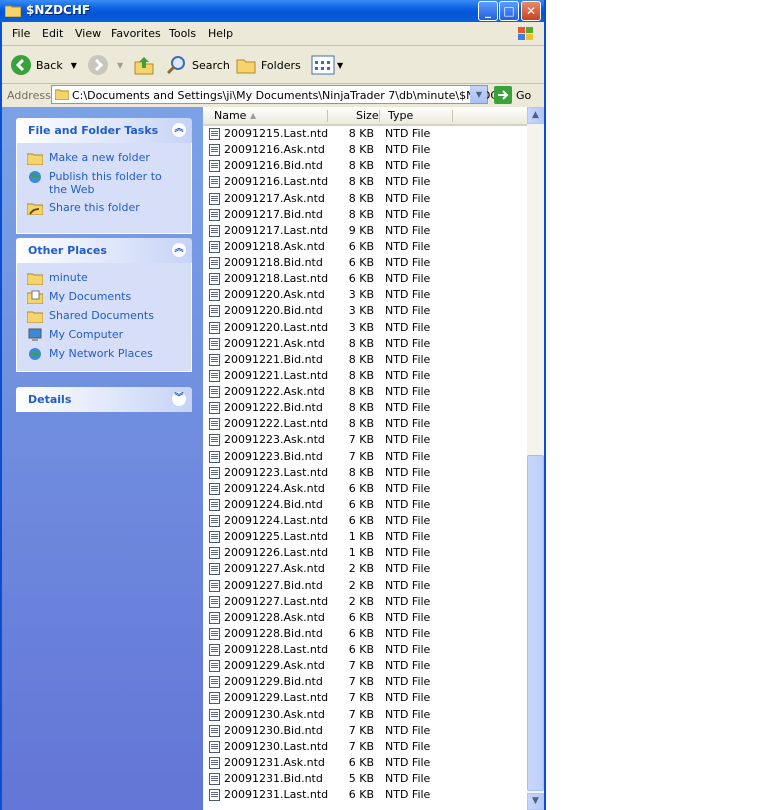  I want to click on file-row: 20091222.Last.ntd 8 KB NTD File, so click(365, 424).